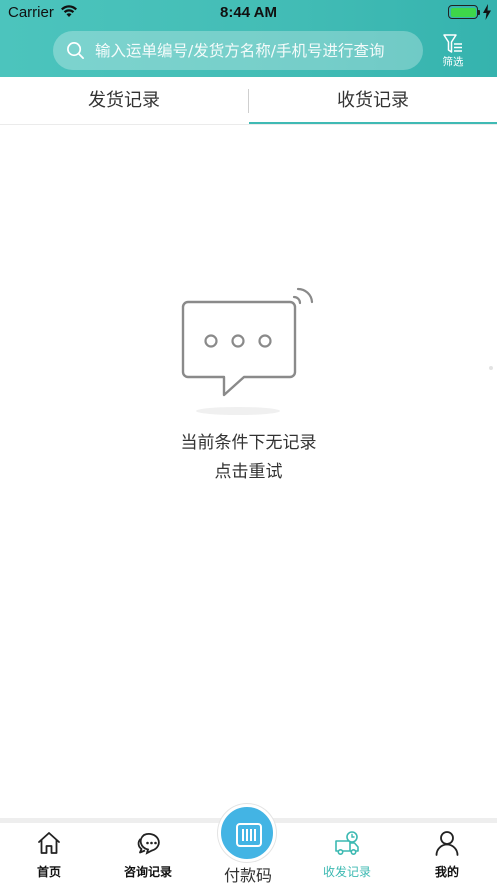  Describe the element at coordinates (446, 872) in the screenshot. I see `nav-mine-label: 我的` at that location.